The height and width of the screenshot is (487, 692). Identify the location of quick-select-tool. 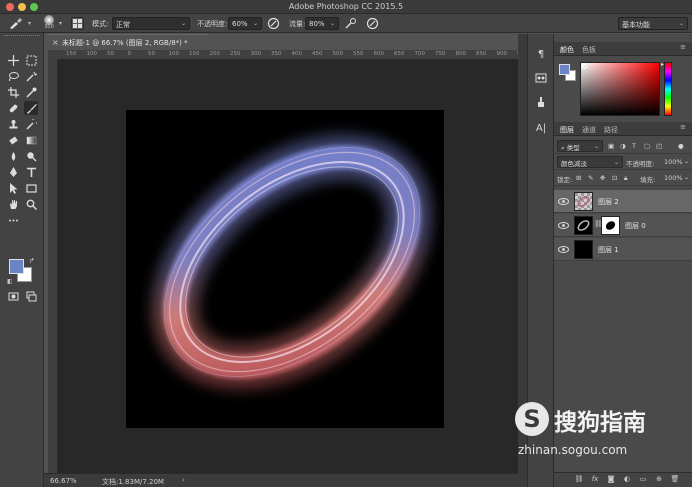
(31, 76).